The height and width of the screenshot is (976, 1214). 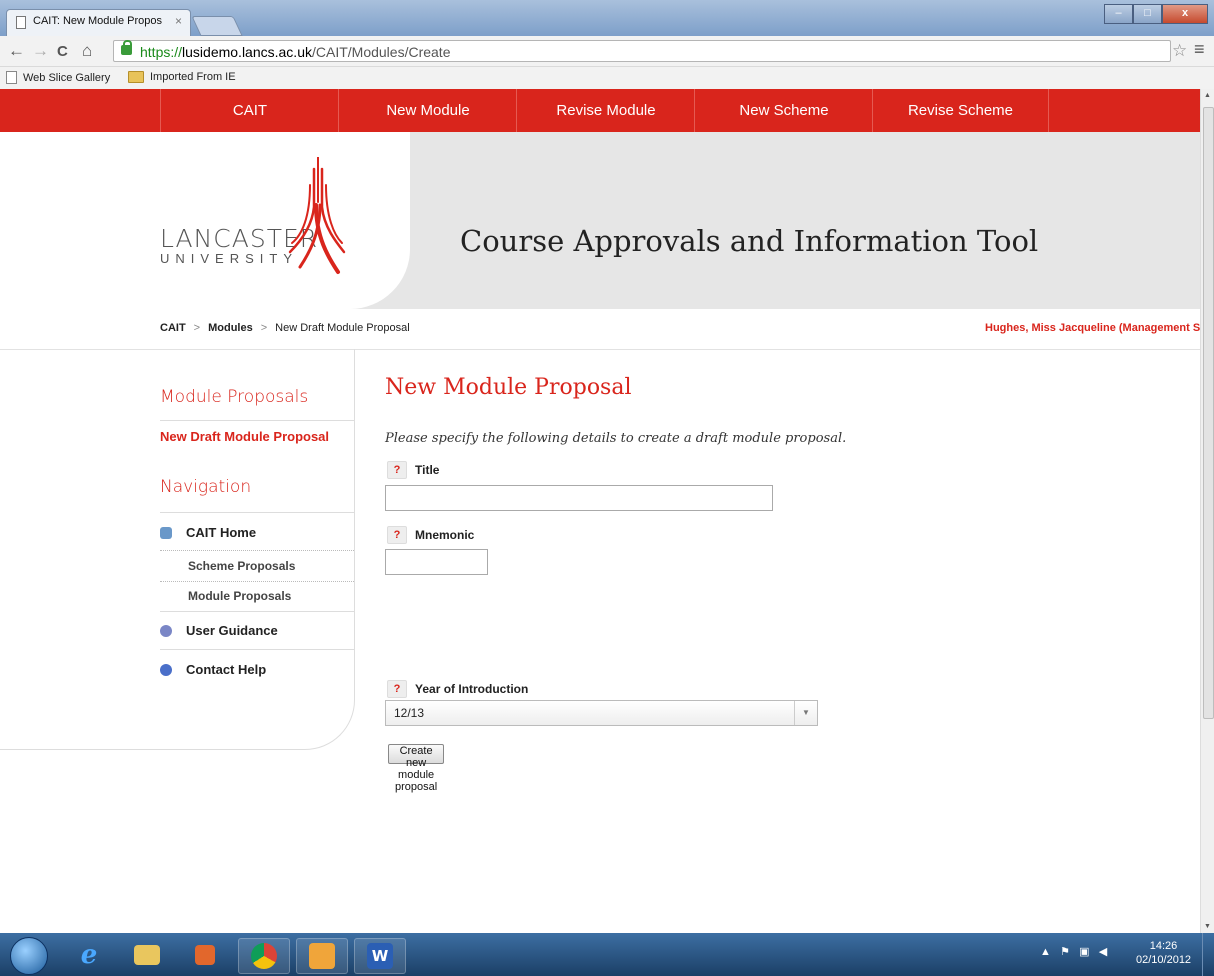 What do you see at coordinates (230, 328) in the screenshot?
I see `breadcrumb-modules: Modules` at bounding box center [230, 328].